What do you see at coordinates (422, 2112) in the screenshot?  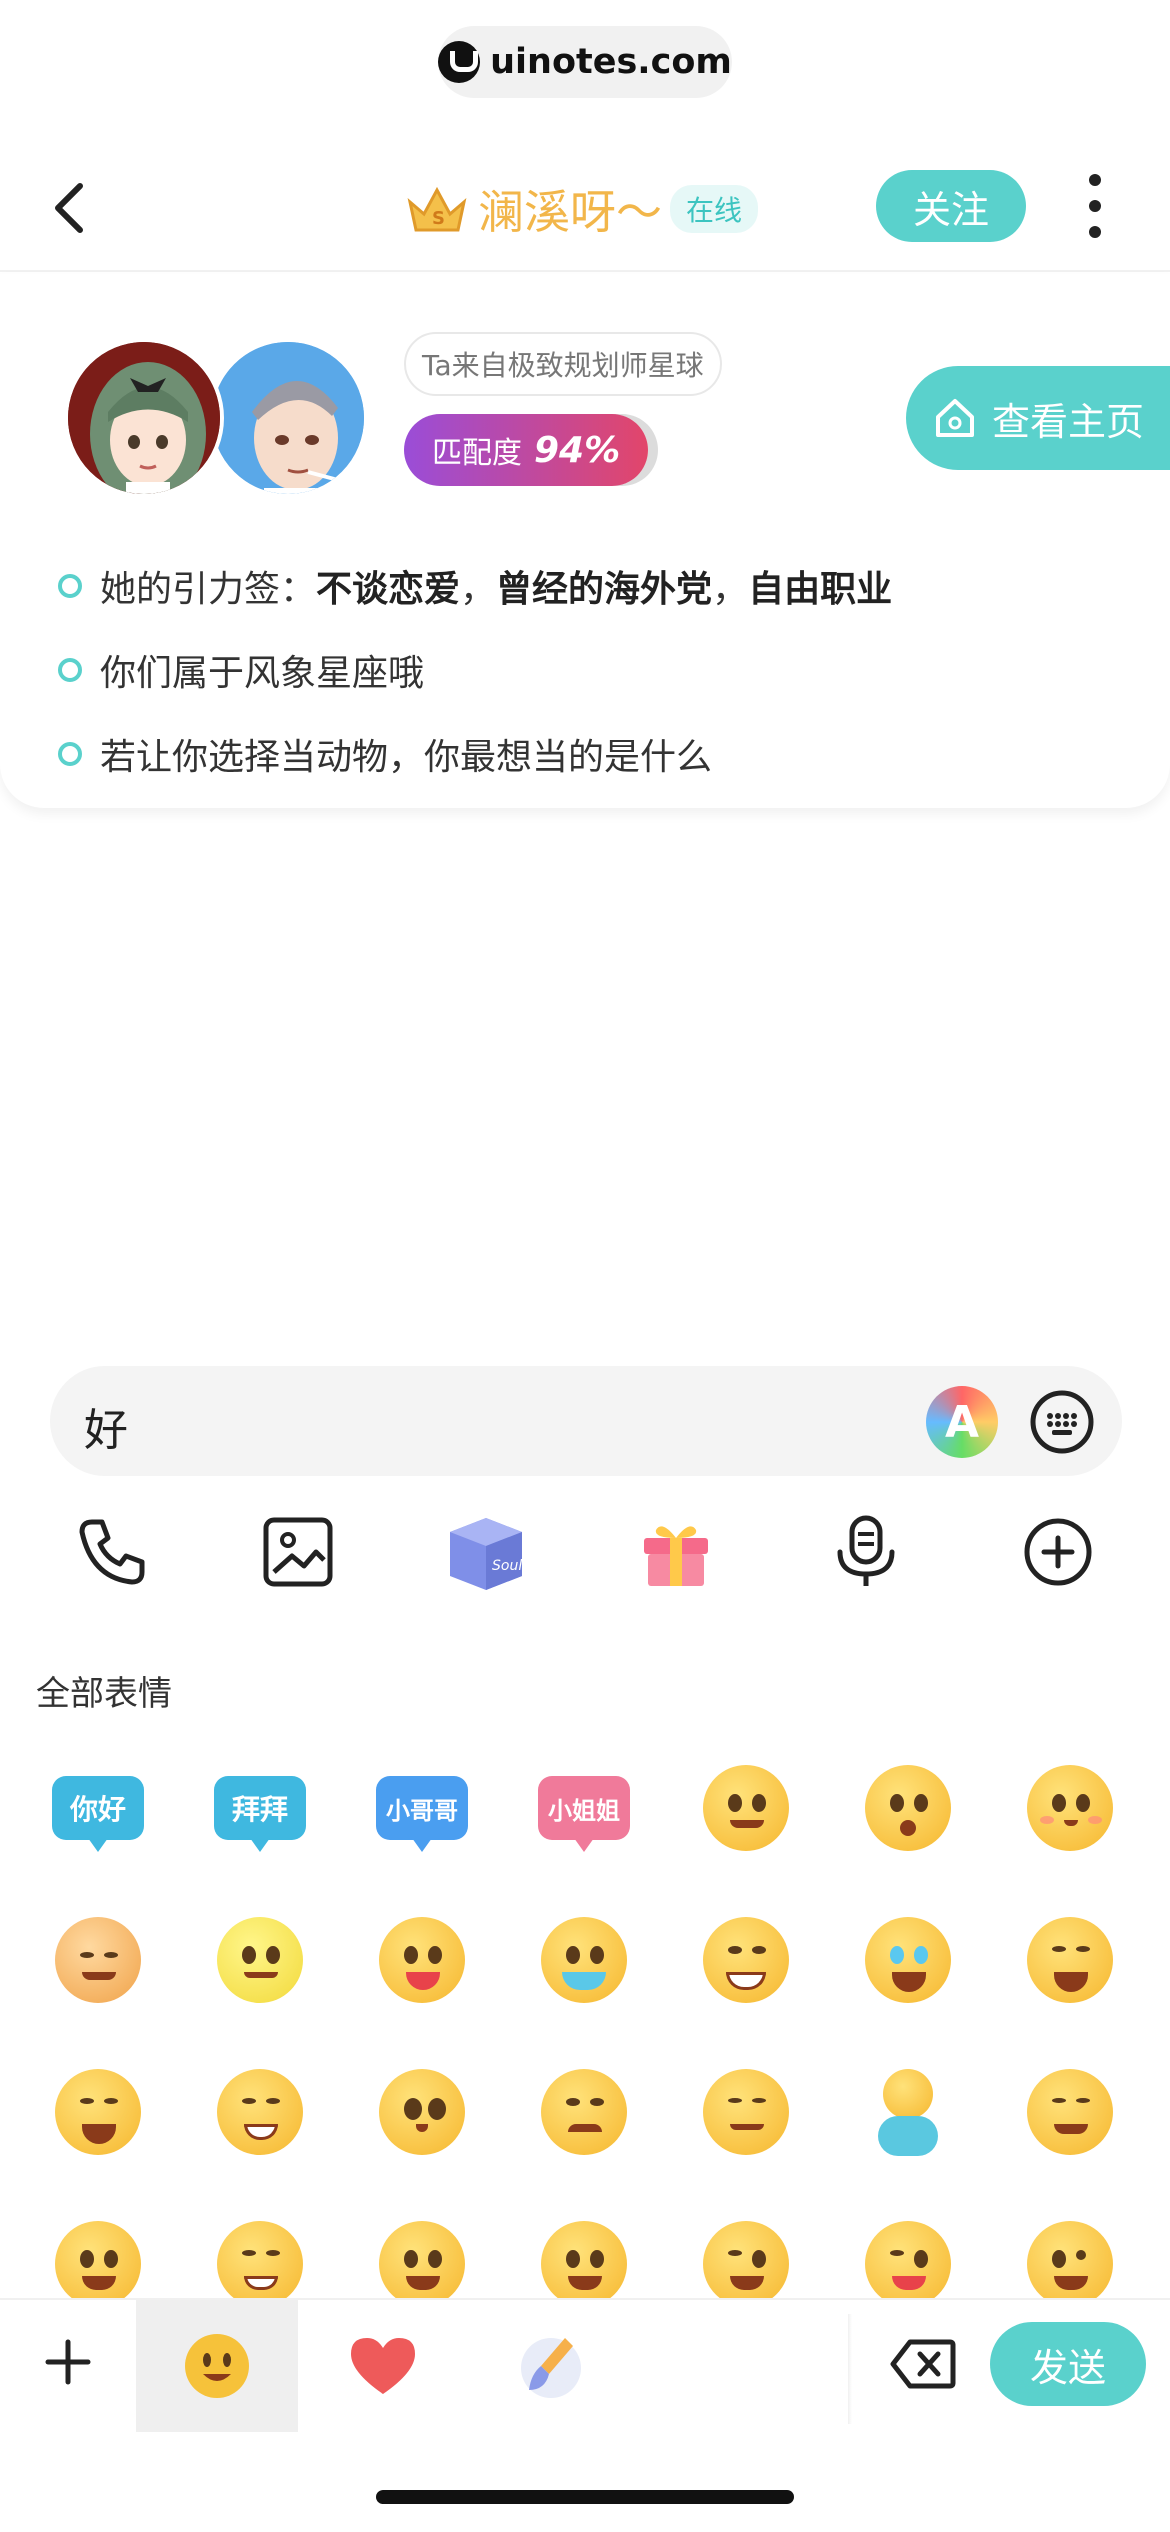 I see `pleading-emoji-icon` at bounding box center [422, 2112].